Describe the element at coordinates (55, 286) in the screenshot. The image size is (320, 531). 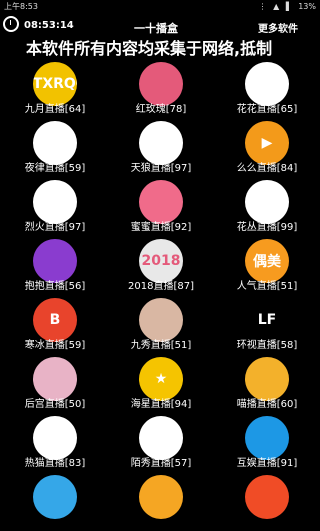
I see `channel-label: 抱抱直播[56]` at that location.